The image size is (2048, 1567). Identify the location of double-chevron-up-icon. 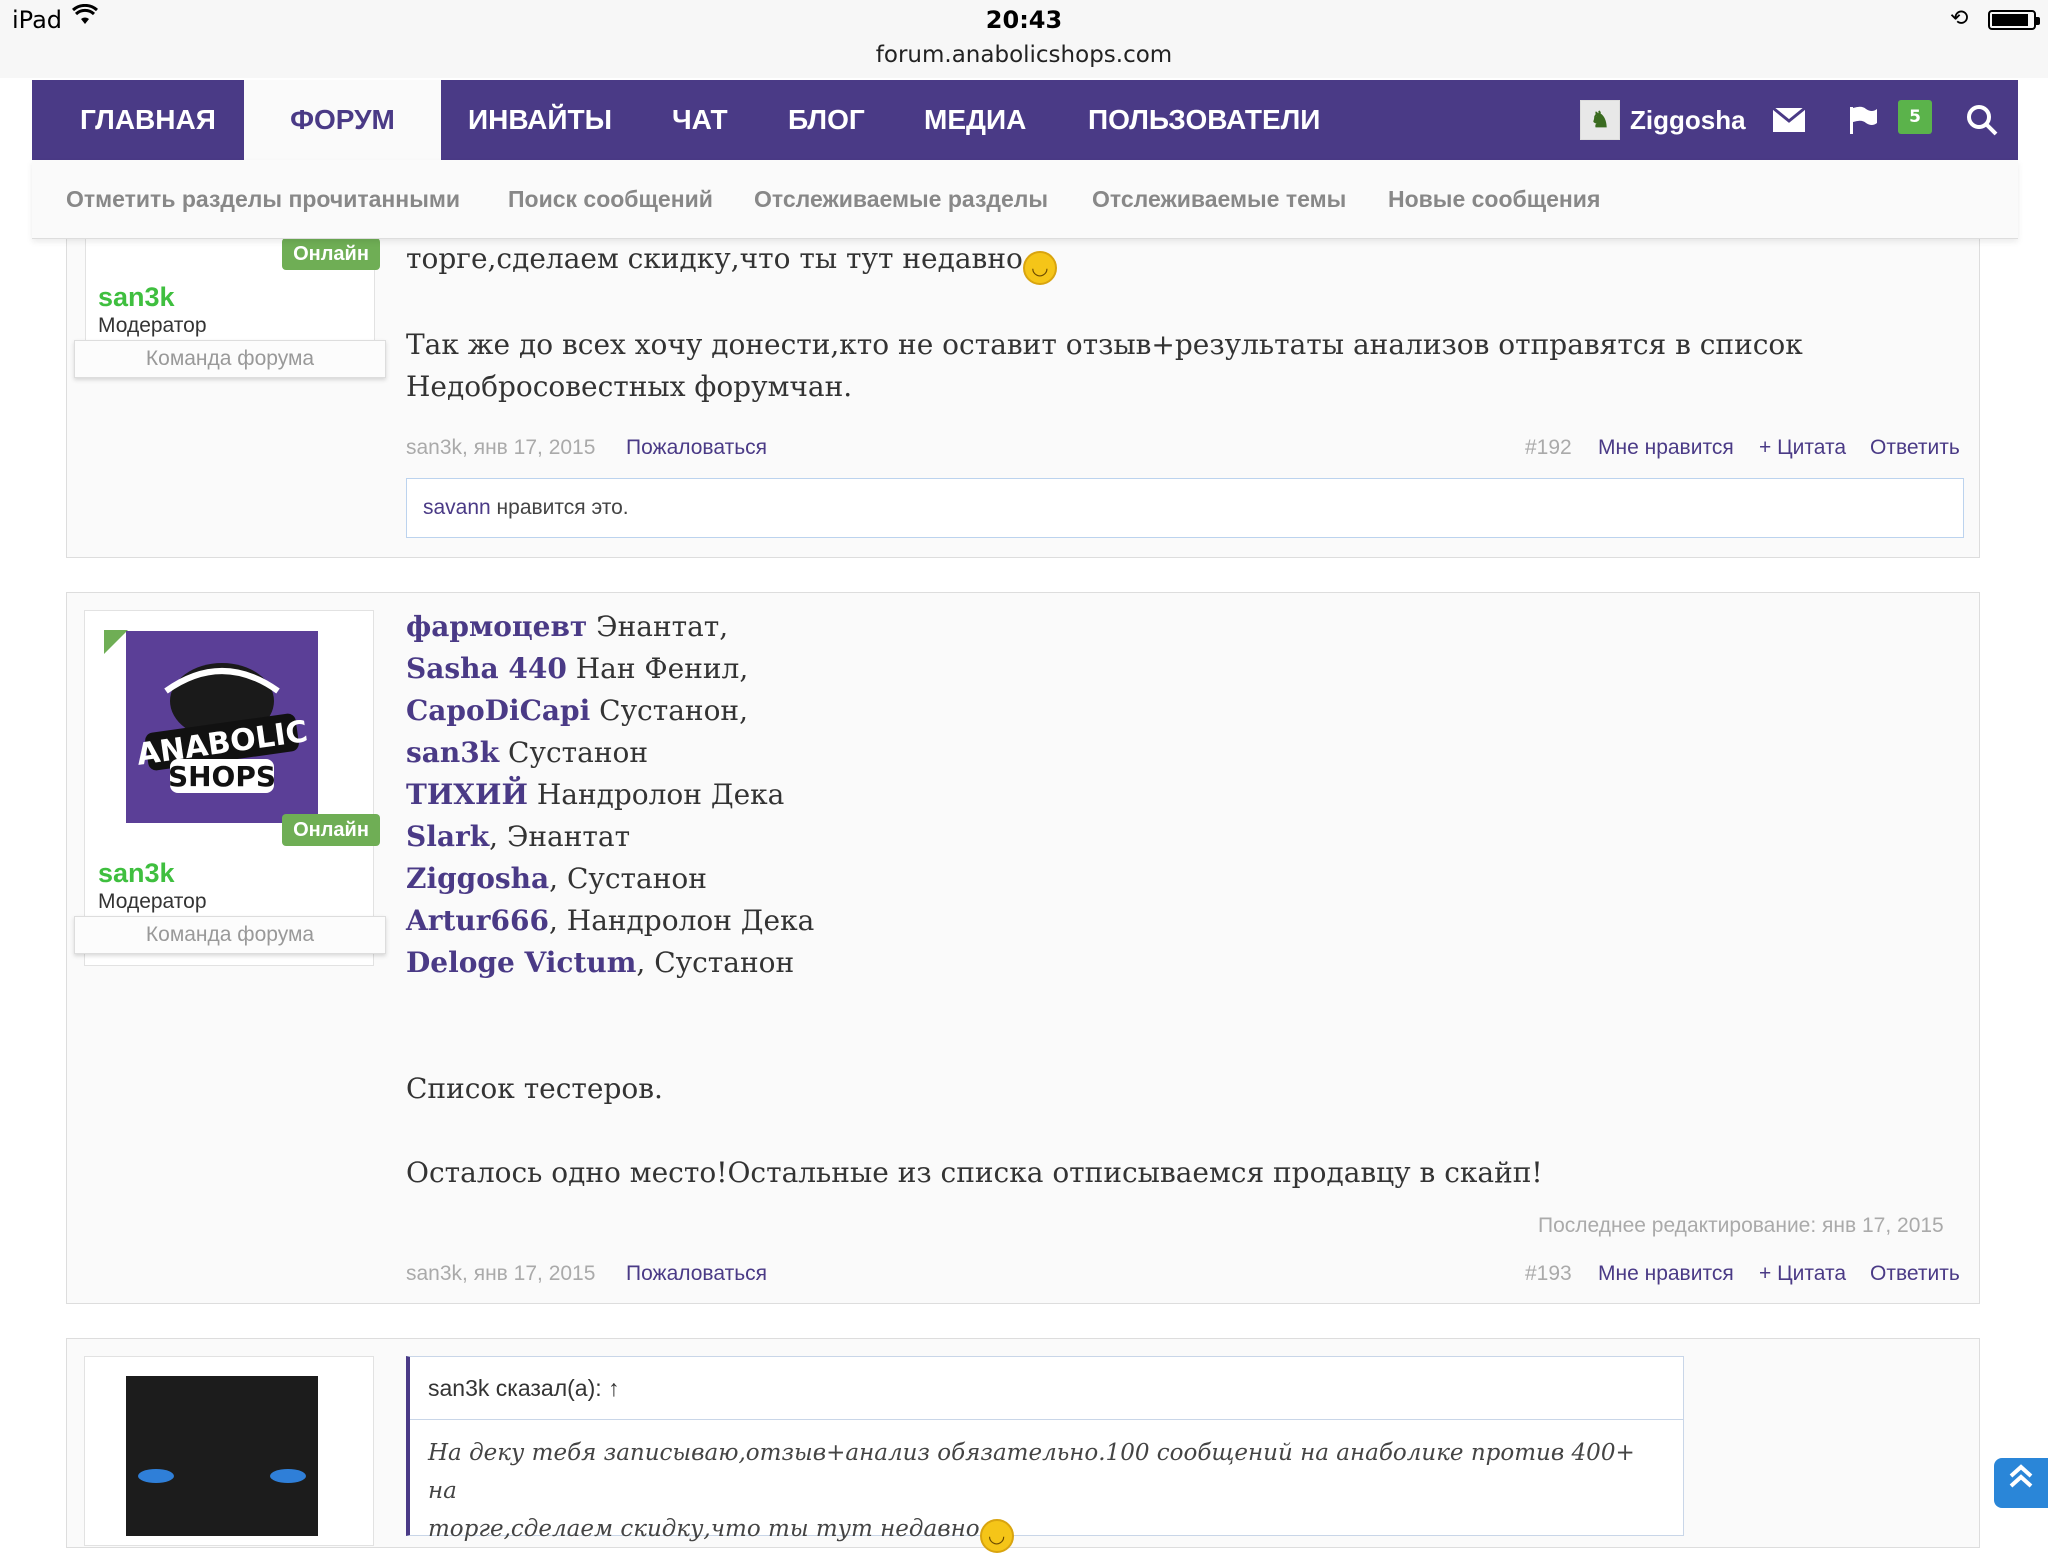
(2021, 1476).